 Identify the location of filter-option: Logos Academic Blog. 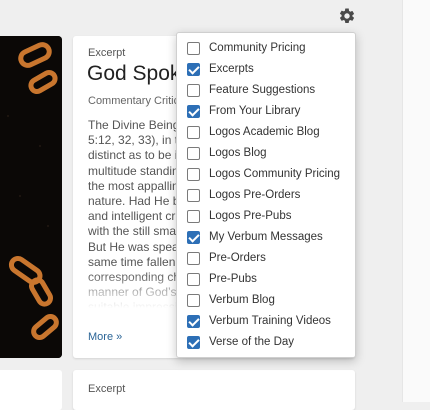
(253, 132).